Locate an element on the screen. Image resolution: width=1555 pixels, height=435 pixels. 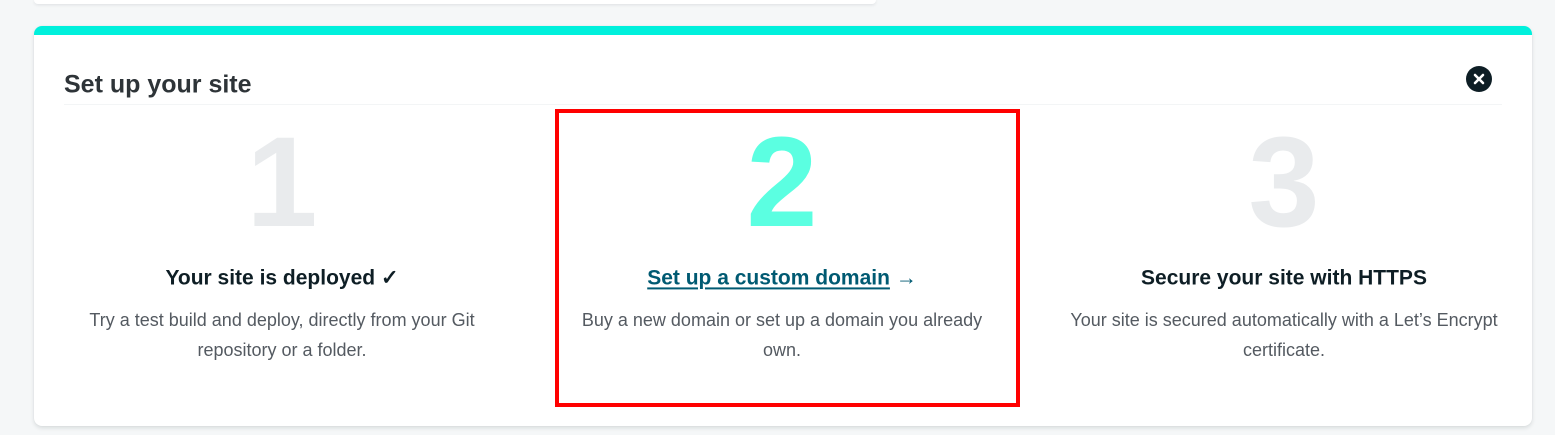
step-number: 3 is located at coordinates (1284, 182).